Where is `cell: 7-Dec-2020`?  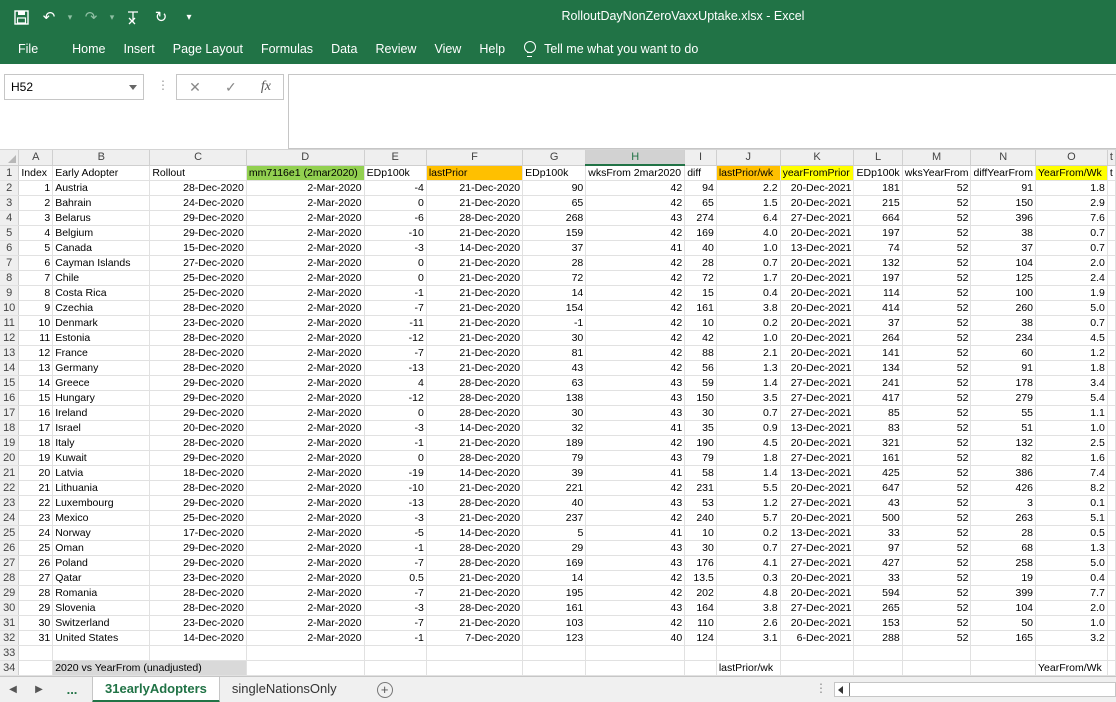 cell: 7-Dec-2020 is located at coordinates (475, 638).